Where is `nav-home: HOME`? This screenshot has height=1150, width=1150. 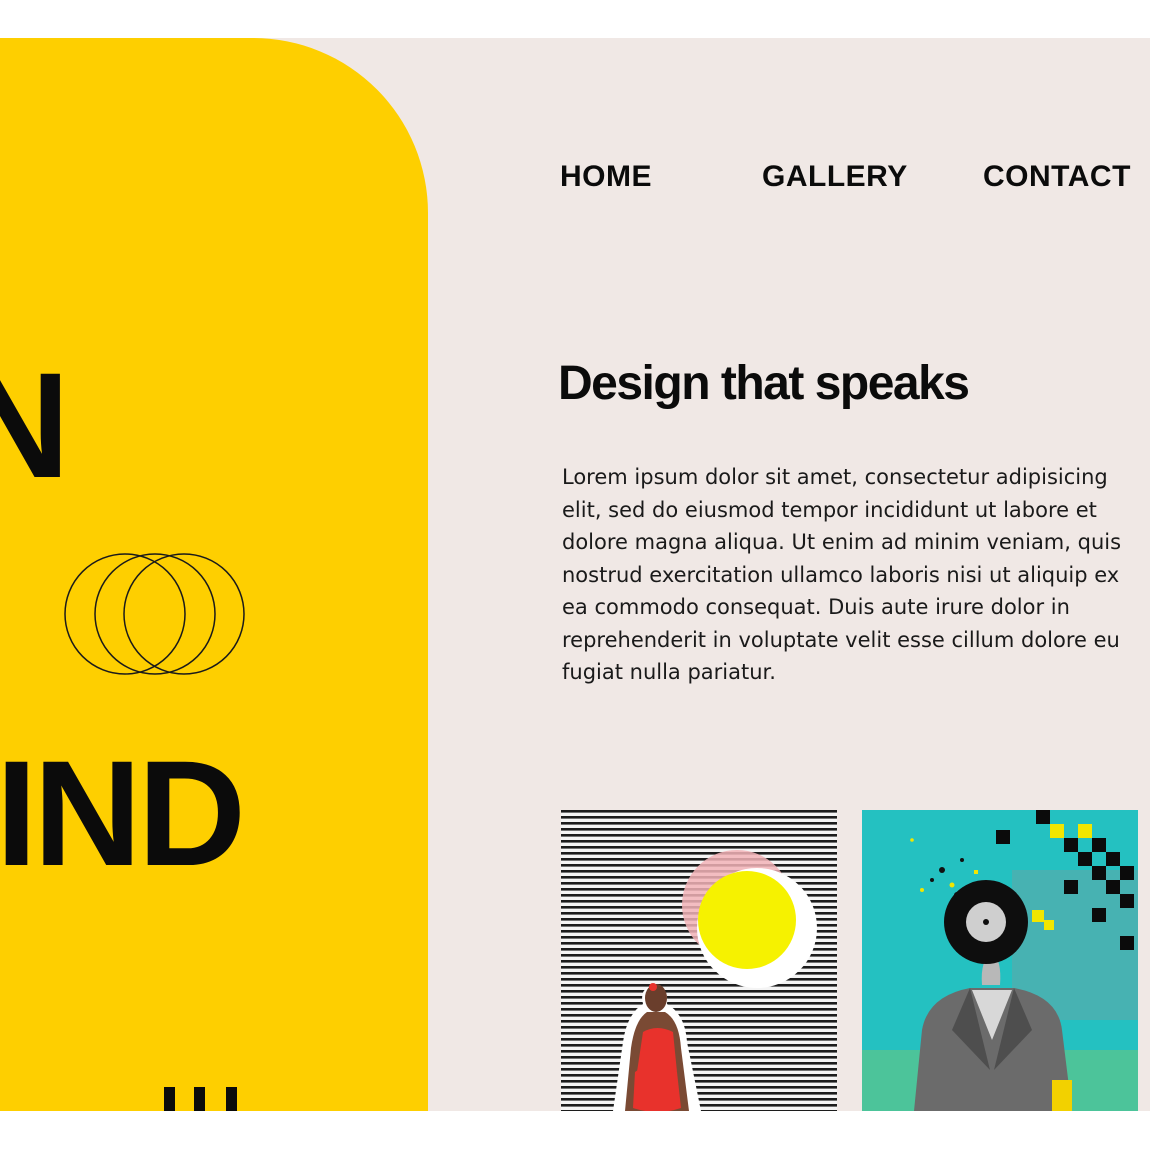
nav-home: HOME is located at coordinates (606, 177).